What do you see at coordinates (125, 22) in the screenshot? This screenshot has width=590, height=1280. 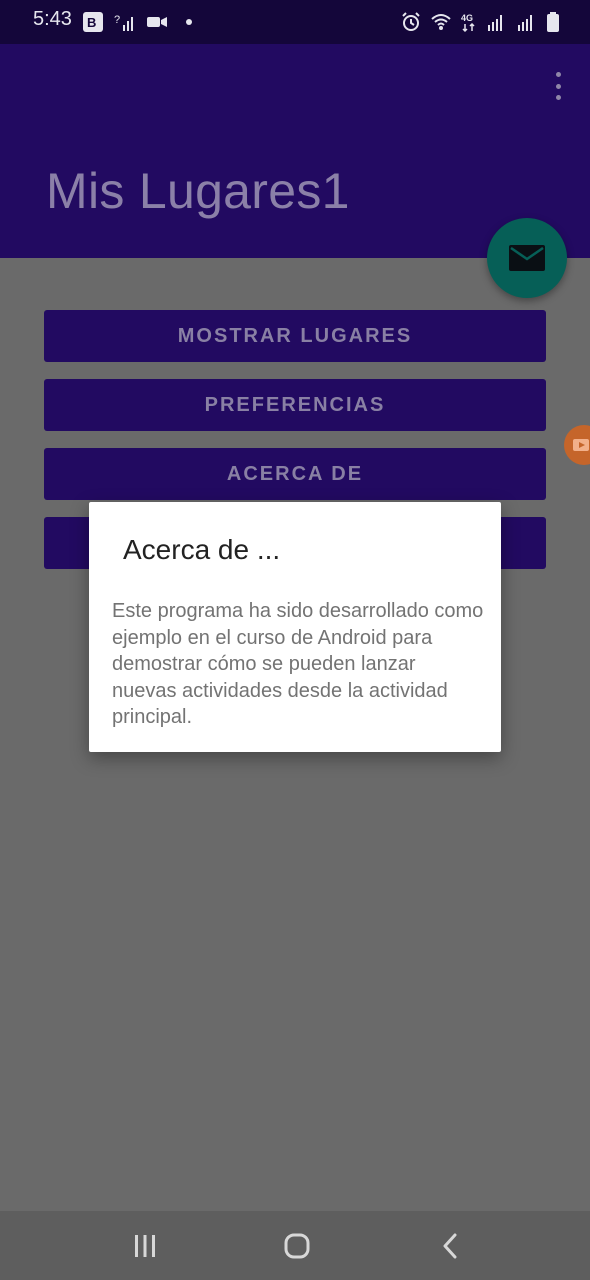 I see `no-signal-icon: ?` at bounding box center [125, 22].